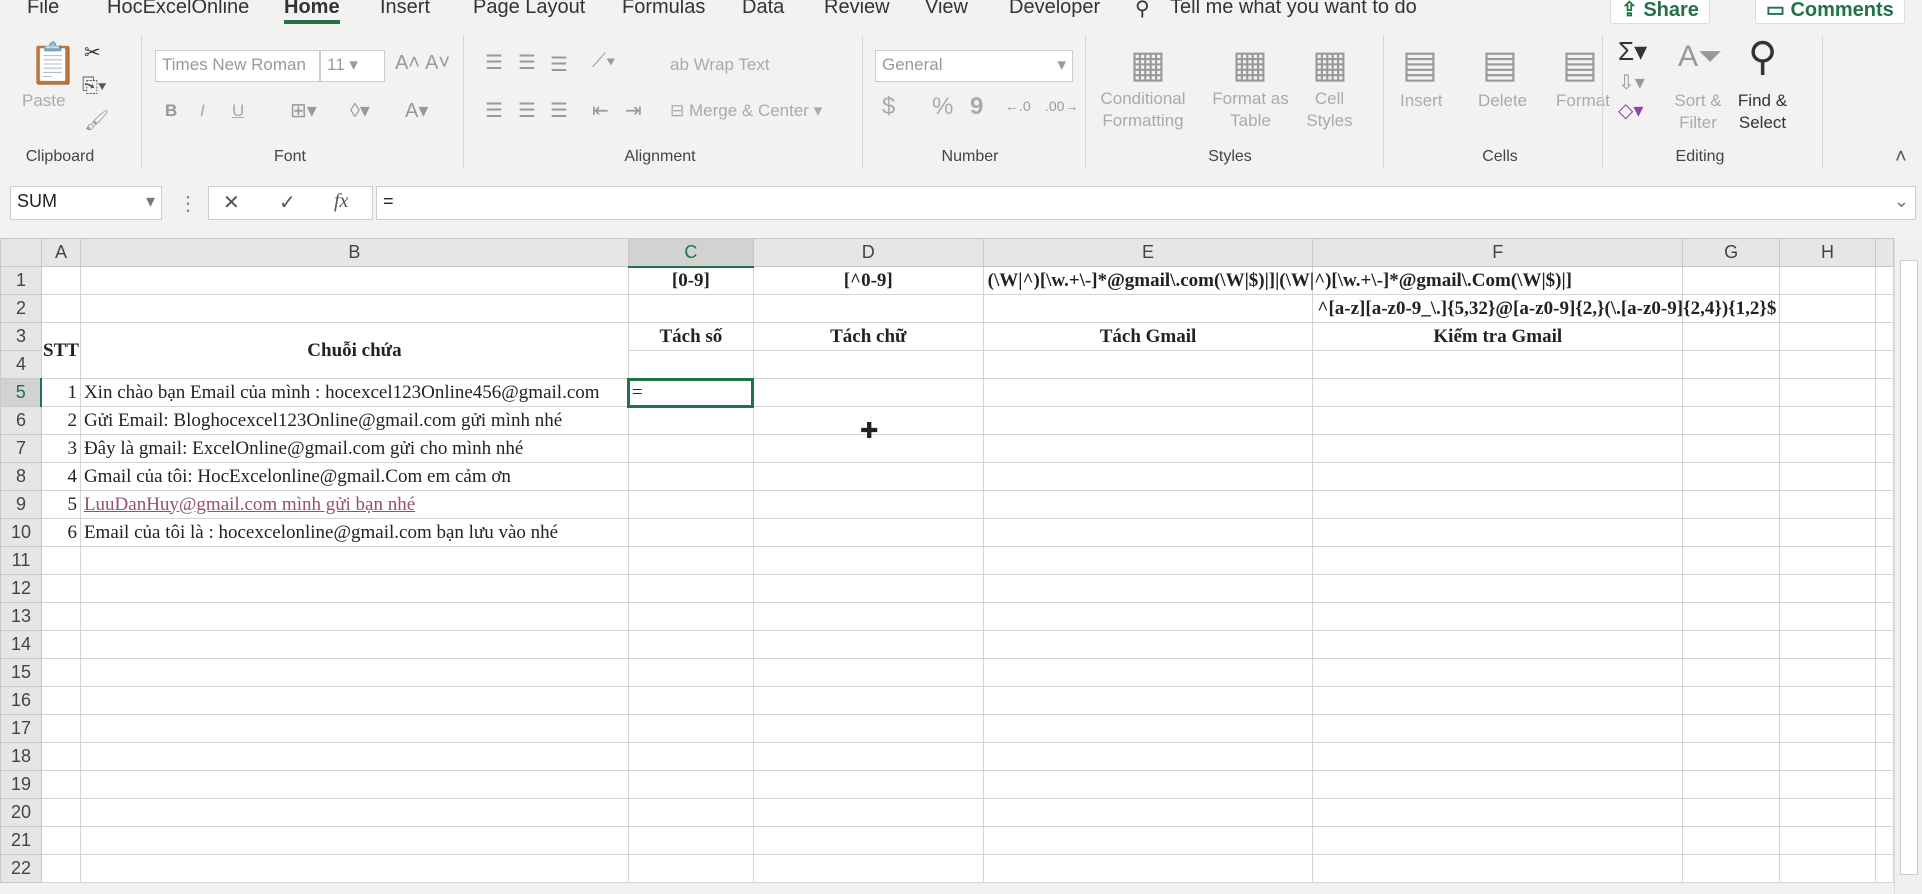  I want to click on row-header-15: 15, so click(21, 672).